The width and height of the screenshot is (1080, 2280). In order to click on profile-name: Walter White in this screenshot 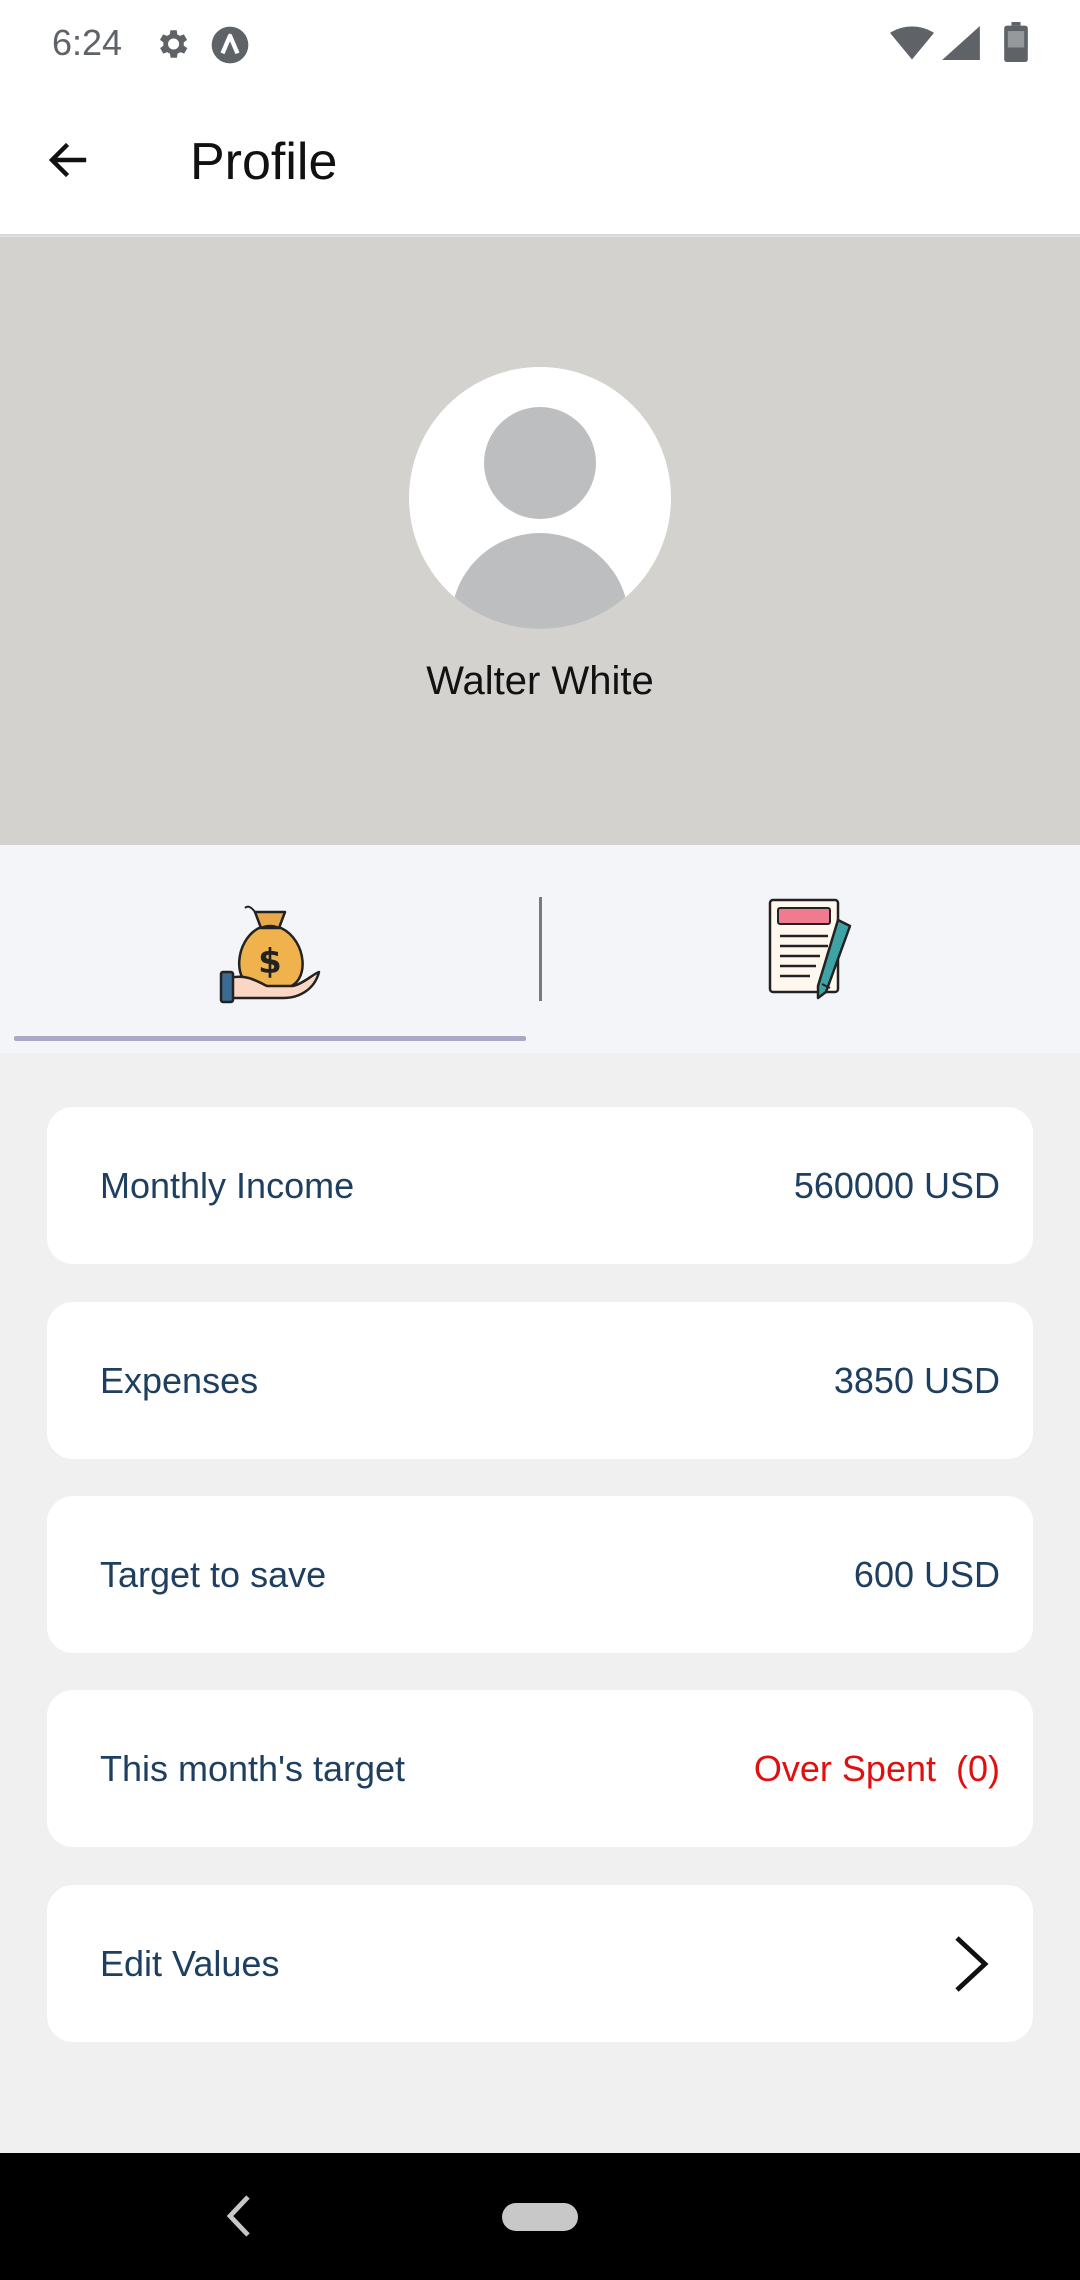, I will do `click(540, 681)`.